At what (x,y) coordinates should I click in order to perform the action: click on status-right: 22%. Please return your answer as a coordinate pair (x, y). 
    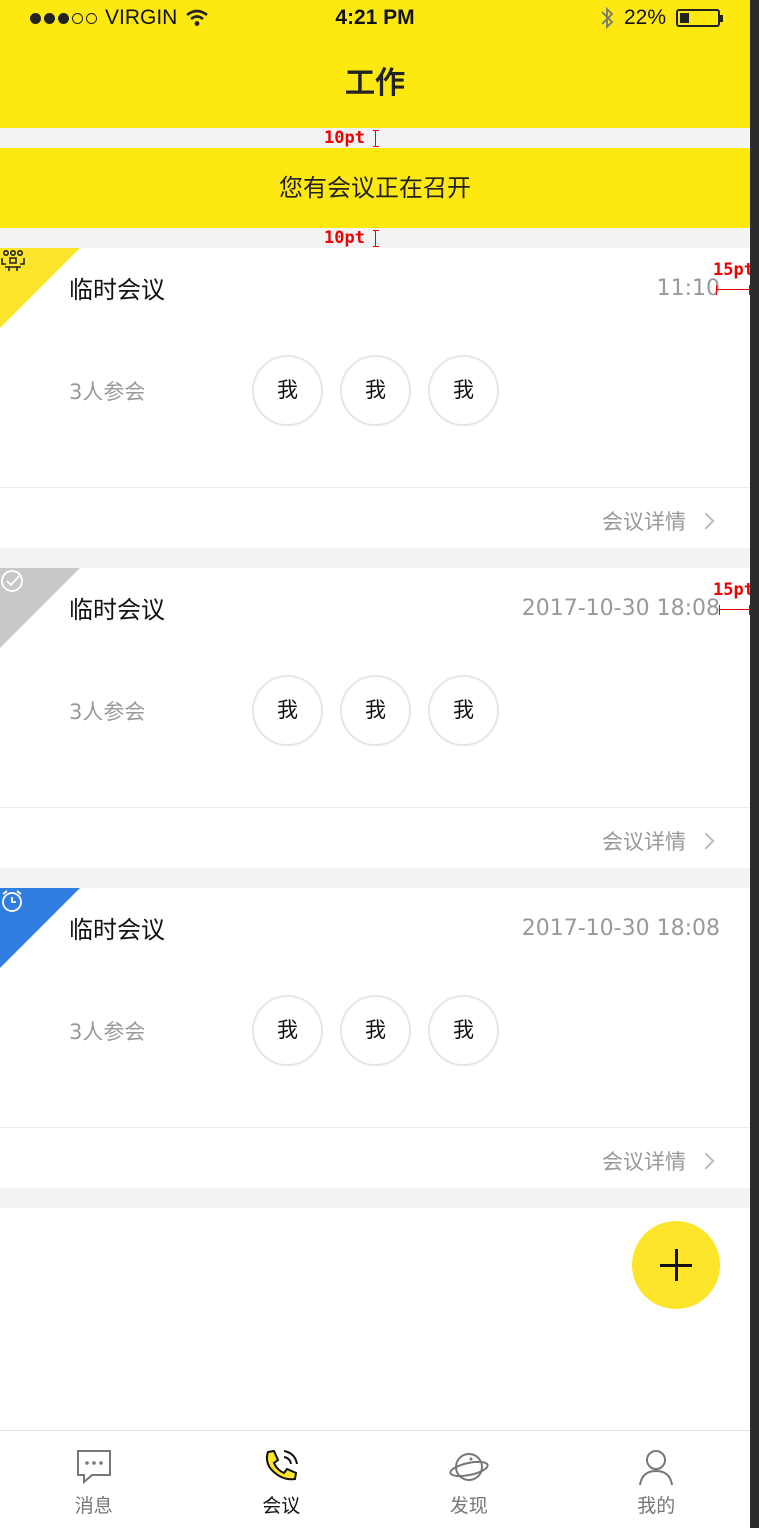
    Looking at the image, I should click on (661, 18).